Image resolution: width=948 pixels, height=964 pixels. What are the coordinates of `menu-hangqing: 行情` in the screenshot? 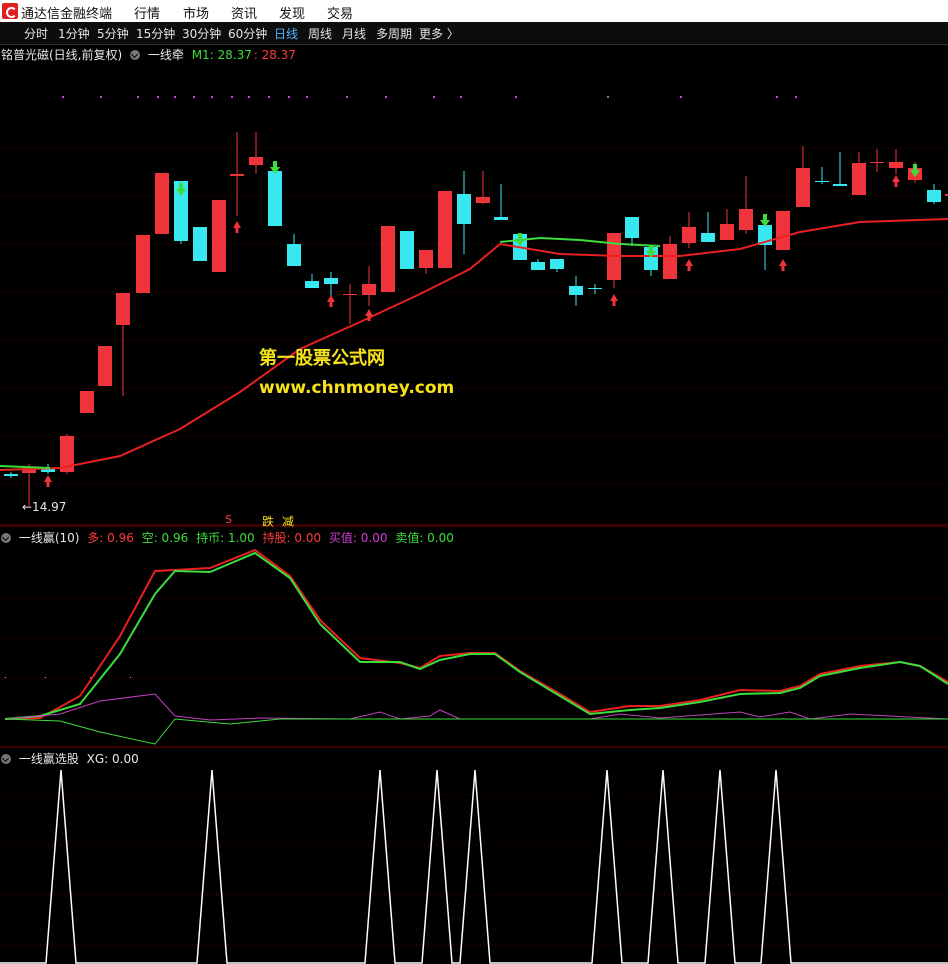 It's located at (147, 12).